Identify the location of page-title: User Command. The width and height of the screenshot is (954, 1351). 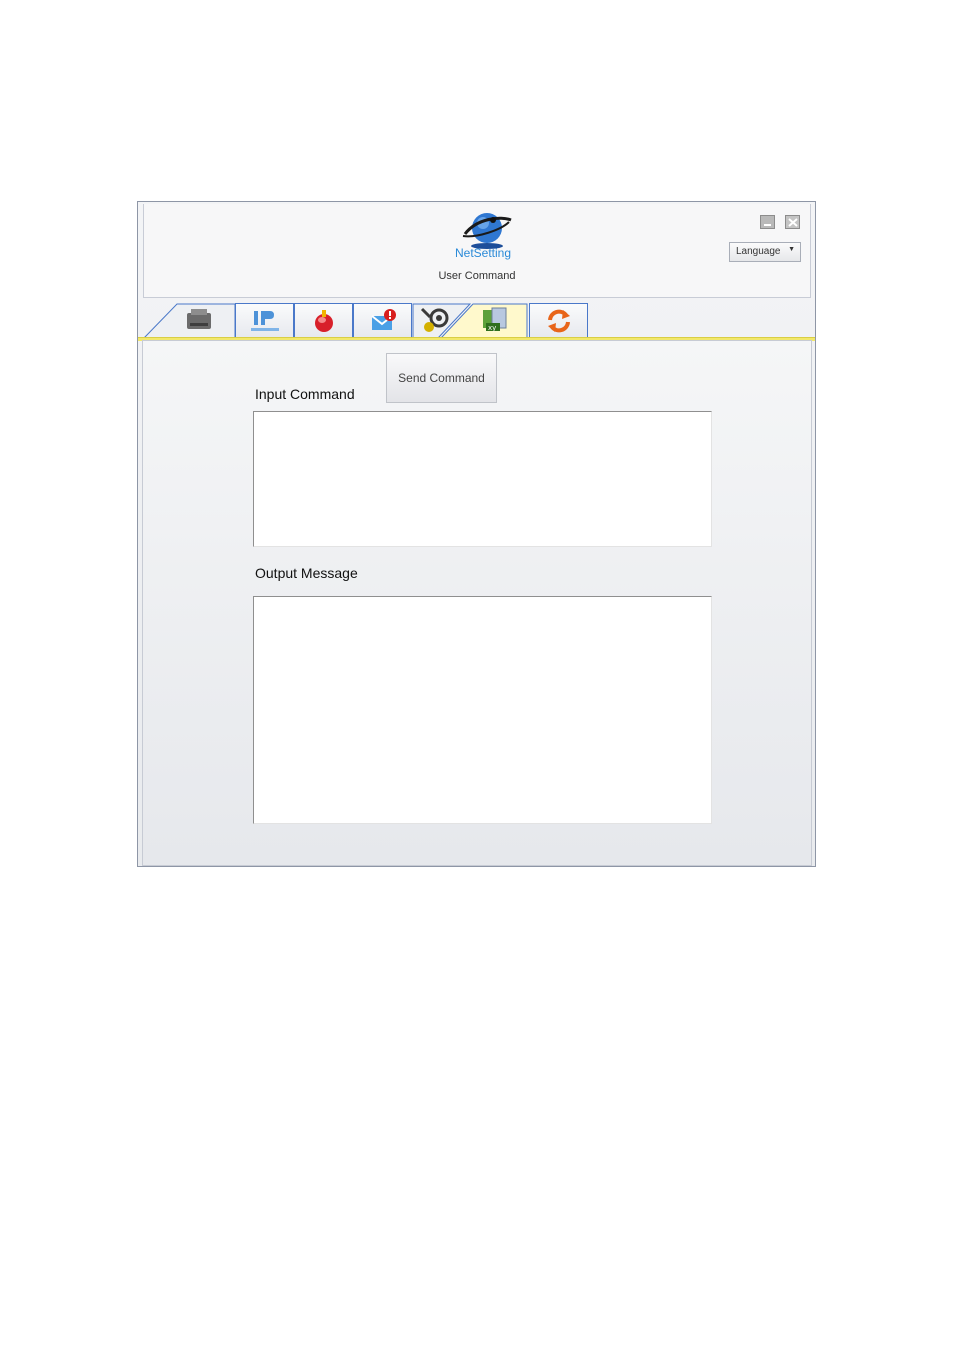
(477, 276).